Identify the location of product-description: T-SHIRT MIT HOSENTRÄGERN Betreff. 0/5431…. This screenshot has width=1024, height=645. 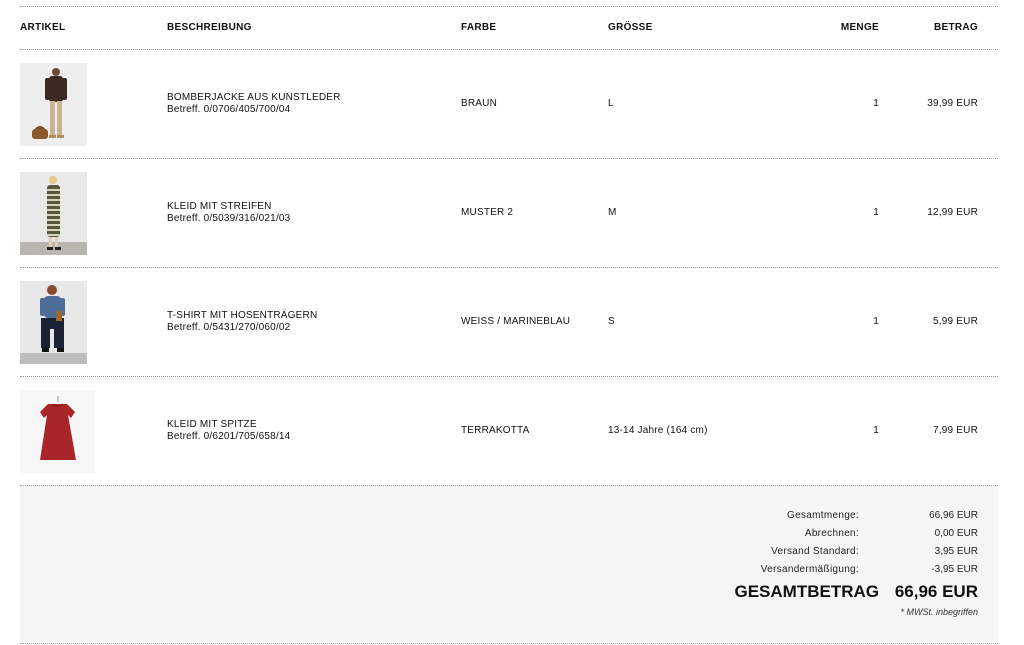
(242, 322).